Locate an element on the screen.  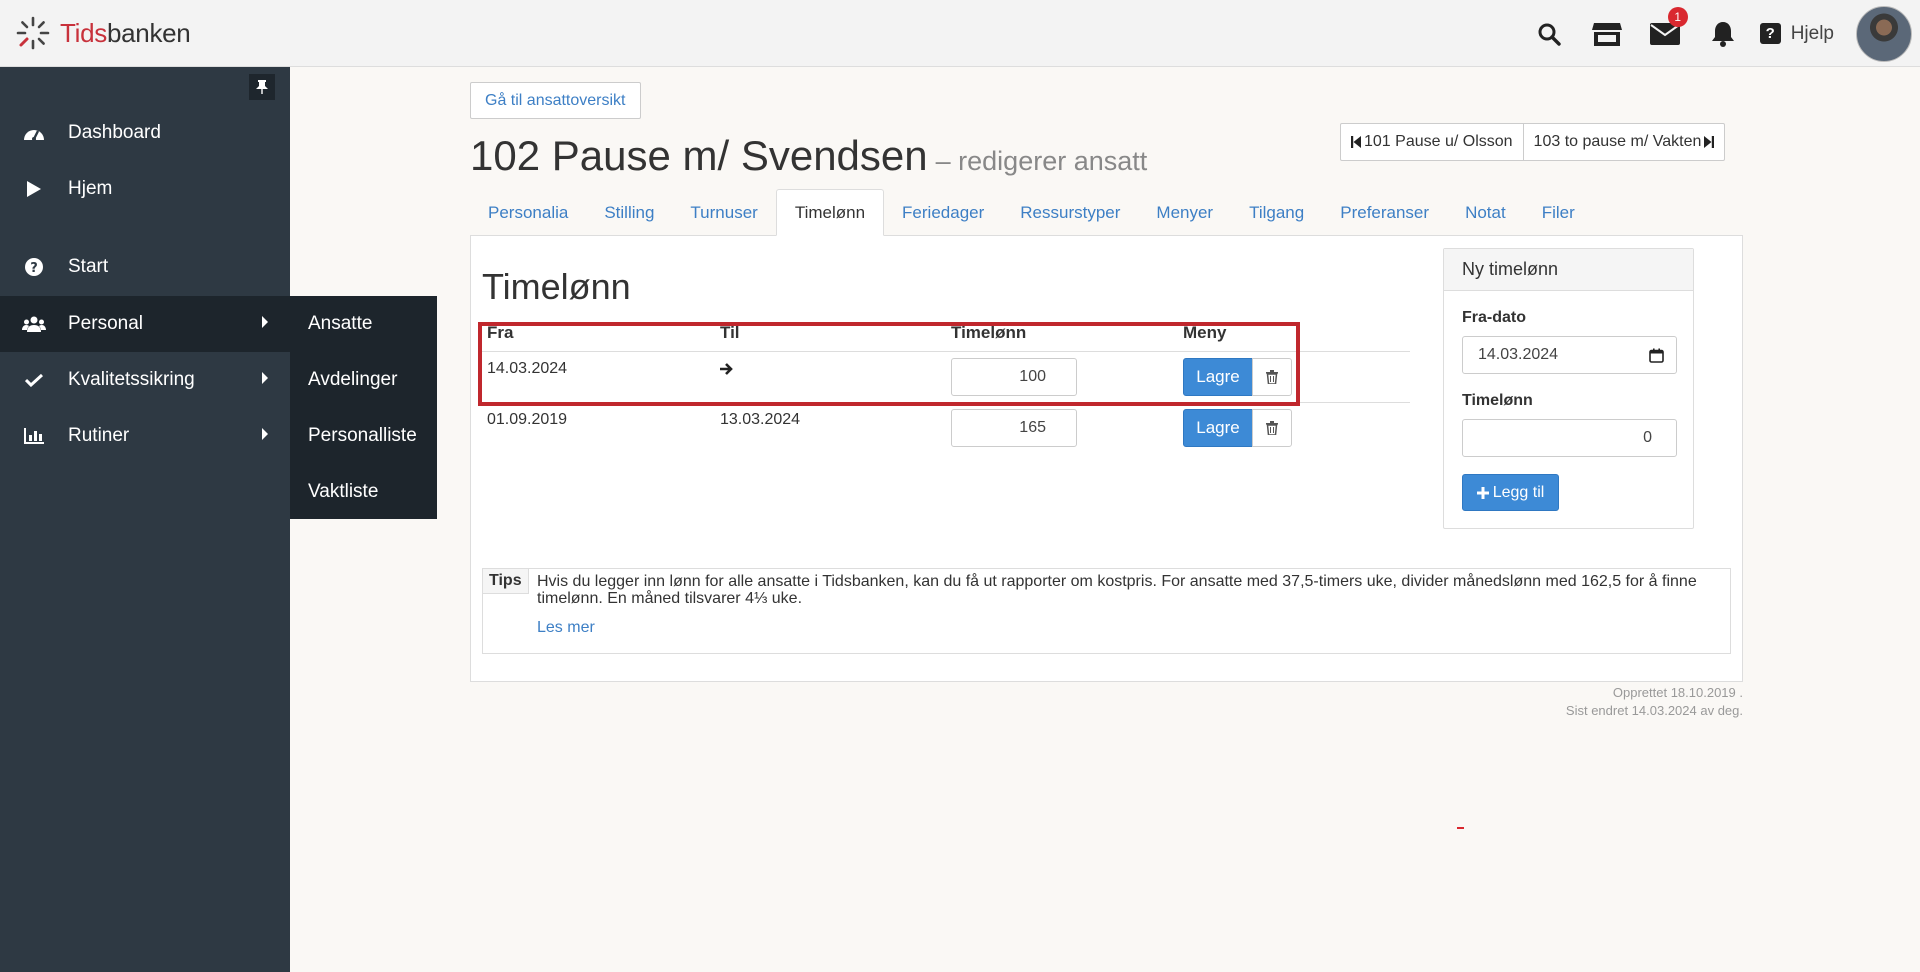
sidebar-item-start: ? Start is located at coordinates (145, 267).